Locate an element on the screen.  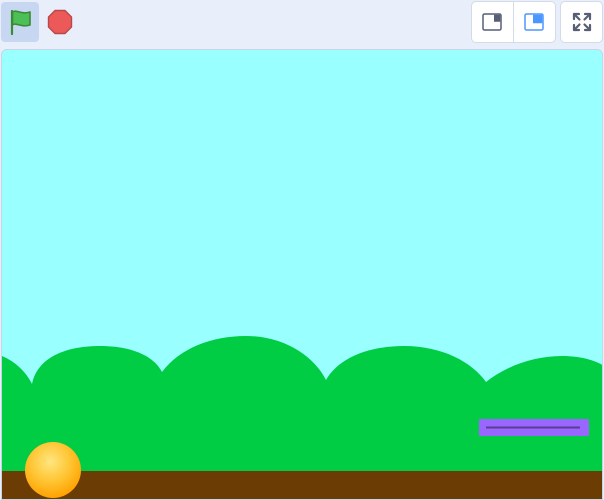
paddle-sprite is located at coordinates (534, 427).